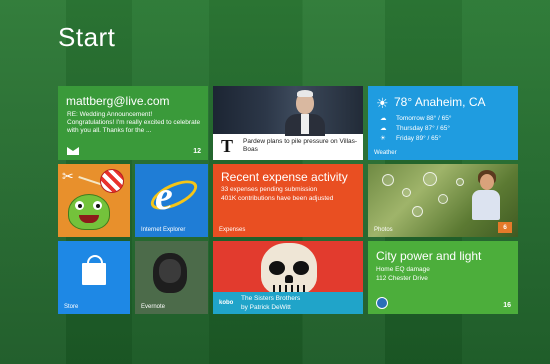 The width and height of the screenshot is (550, 364). I want to click on internet-explorer-tile: e Internet Explorer, so click(171, 200).